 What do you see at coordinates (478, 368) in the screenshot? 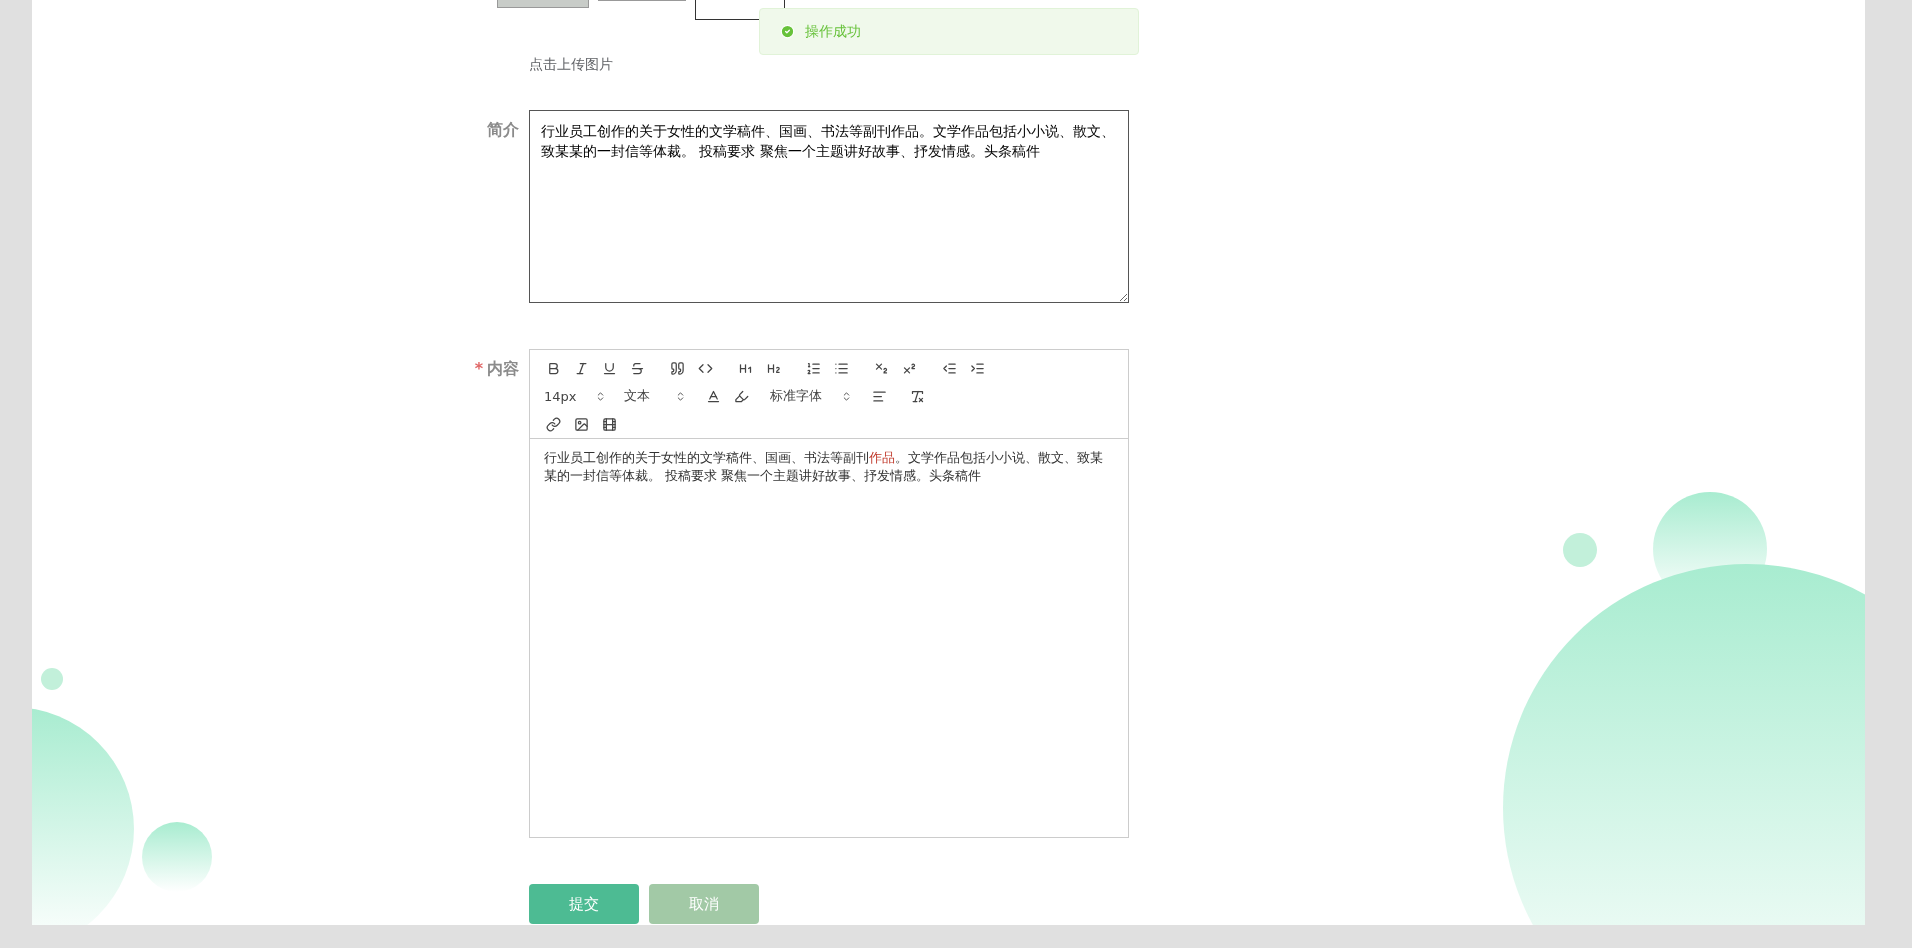
I see `required-mark: *` at bounding box center [478, 368].